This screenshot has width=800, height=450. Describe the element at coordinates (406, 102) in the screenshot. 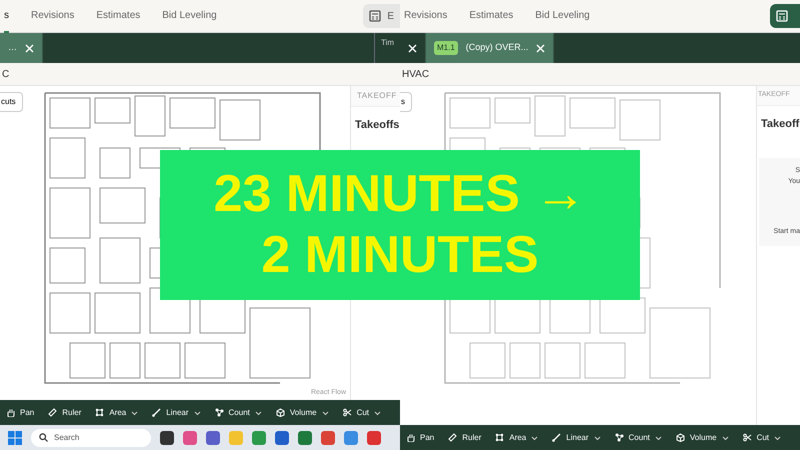

I see `shortcuts-button: s` at that location.